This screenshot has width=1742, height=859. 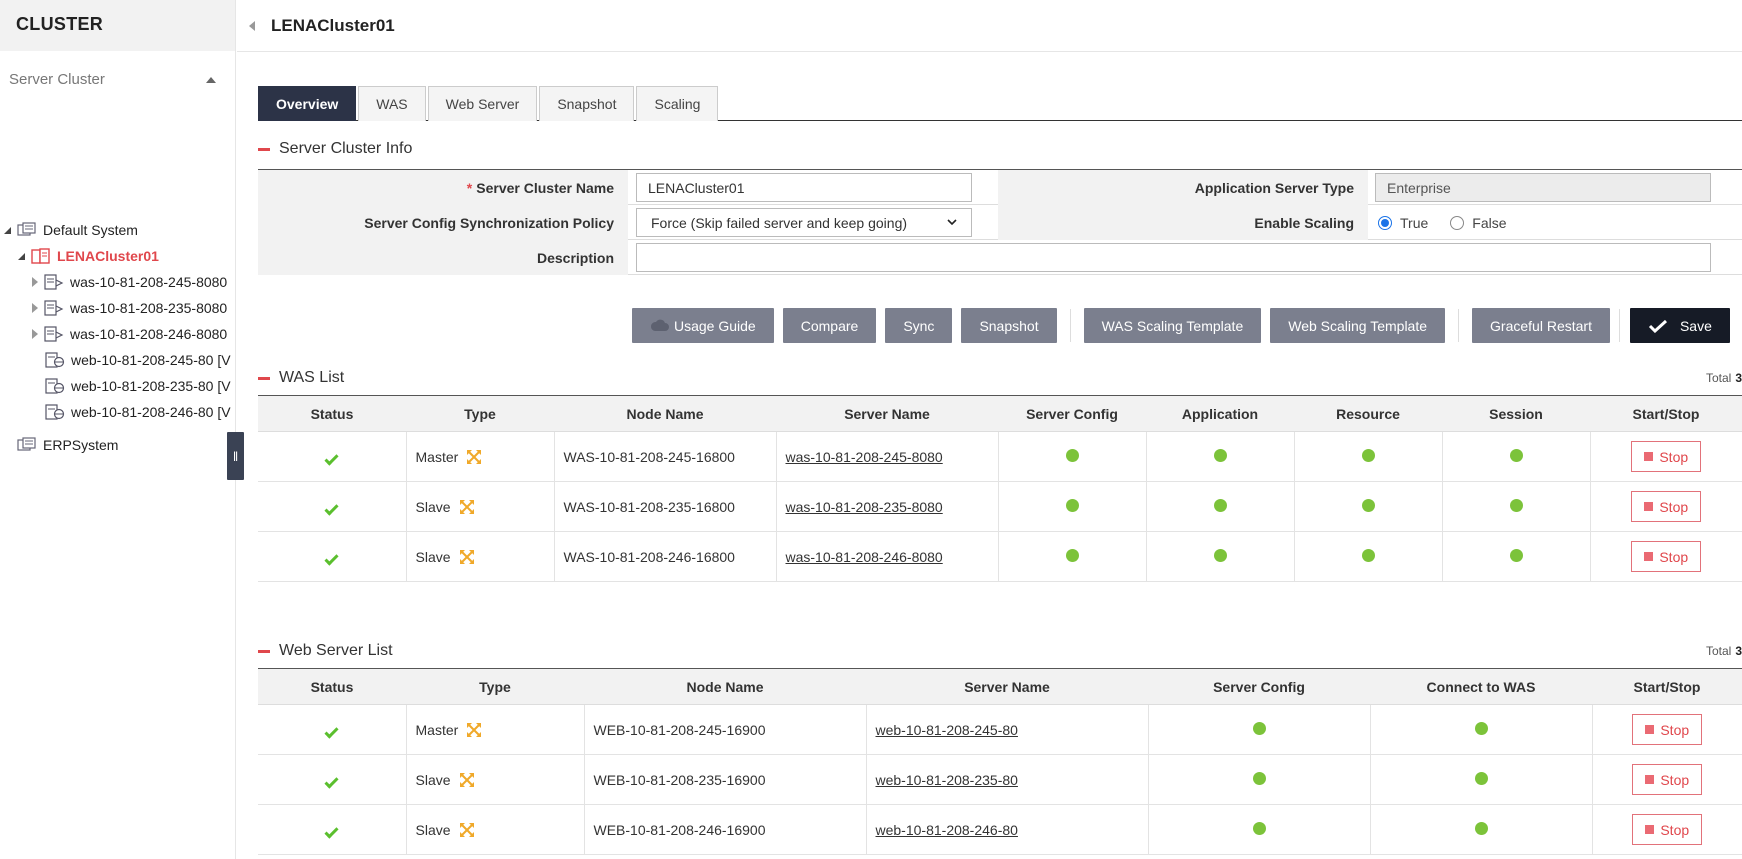 What do you see at coordinates (61, 445) in the screenshot?
I see `tree-node: ERPSystem` at bounding box center [61, 445].